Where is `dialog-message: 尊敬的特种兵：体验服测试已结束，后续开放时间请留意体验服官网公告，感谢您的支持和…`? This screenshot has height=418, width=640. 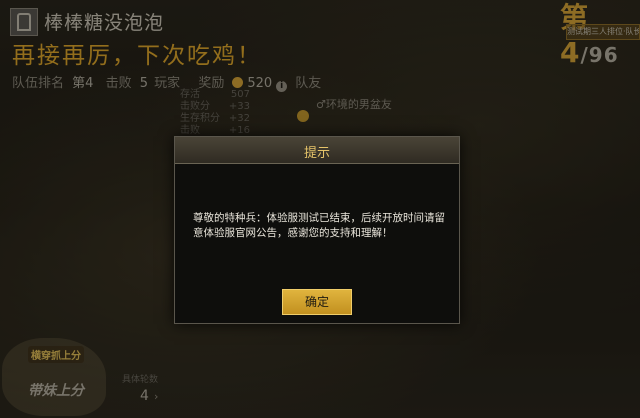
dialog-message: 尊敬的特种兵：体验服测试已结束，后续开放时间请留意体验服官网公告，感谢您的支持和… is located at coordinates (319, 225).